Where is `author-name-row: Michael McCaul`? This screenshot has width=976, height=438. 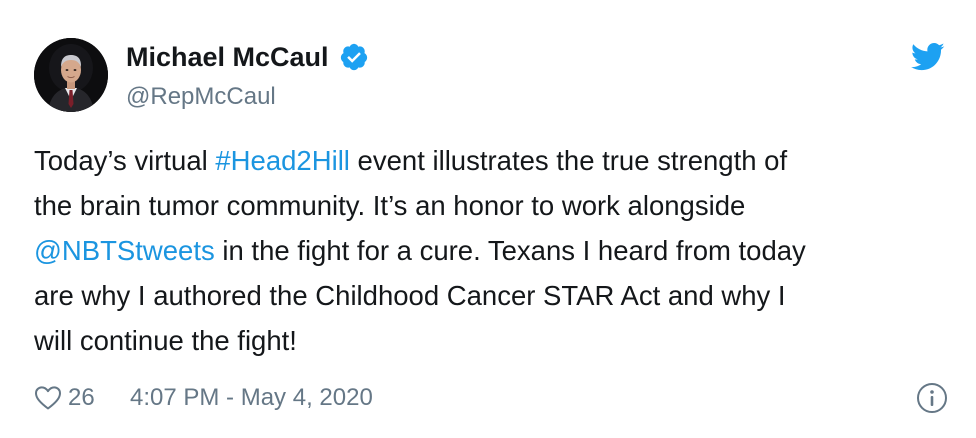
author-name-row: Michael McCaul is located at coordinates (247, 57).